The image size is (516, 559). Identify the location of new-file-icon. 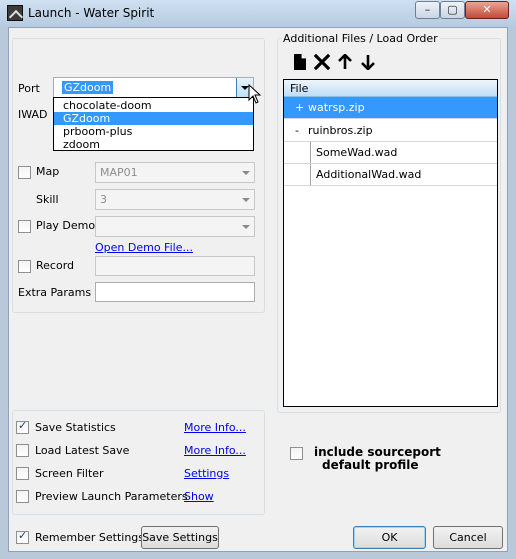
(300, 62).